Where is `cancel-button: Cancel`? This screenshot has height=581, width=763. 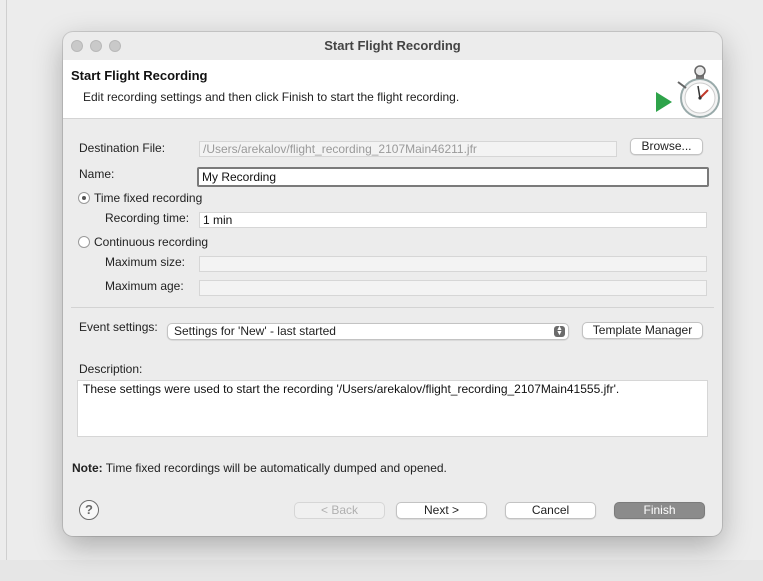 cancel-button: Cancel is located at coordinates (550, 510).